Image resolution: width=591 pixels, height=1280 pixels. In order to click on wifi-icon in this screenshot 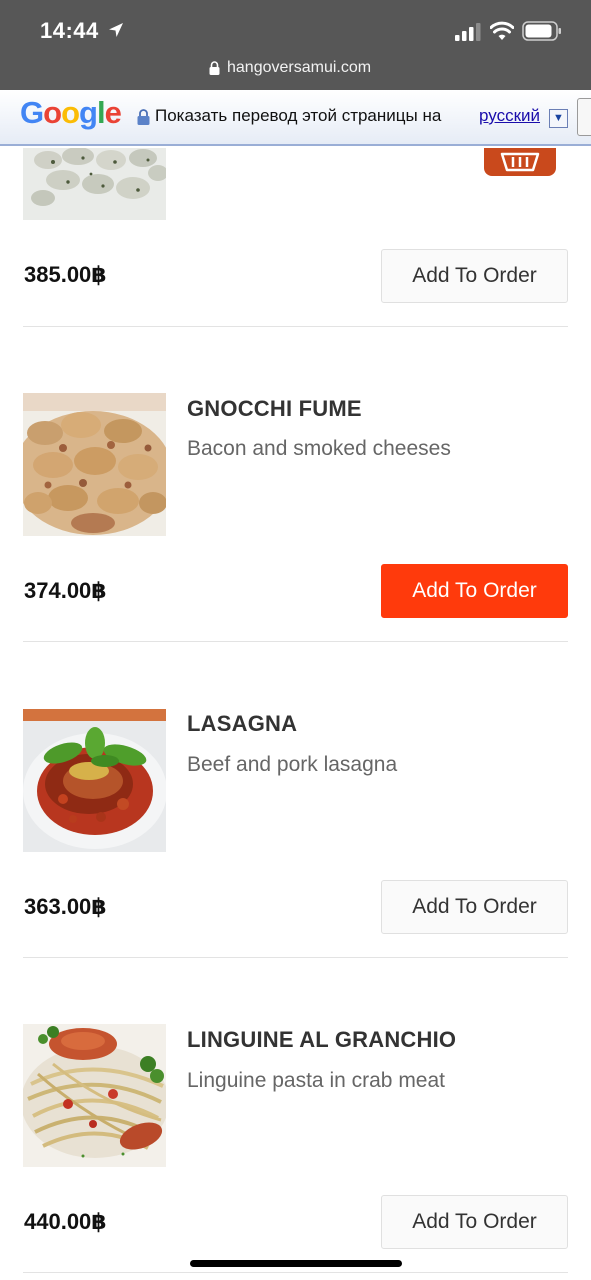, I will do `click(502, 30)`.